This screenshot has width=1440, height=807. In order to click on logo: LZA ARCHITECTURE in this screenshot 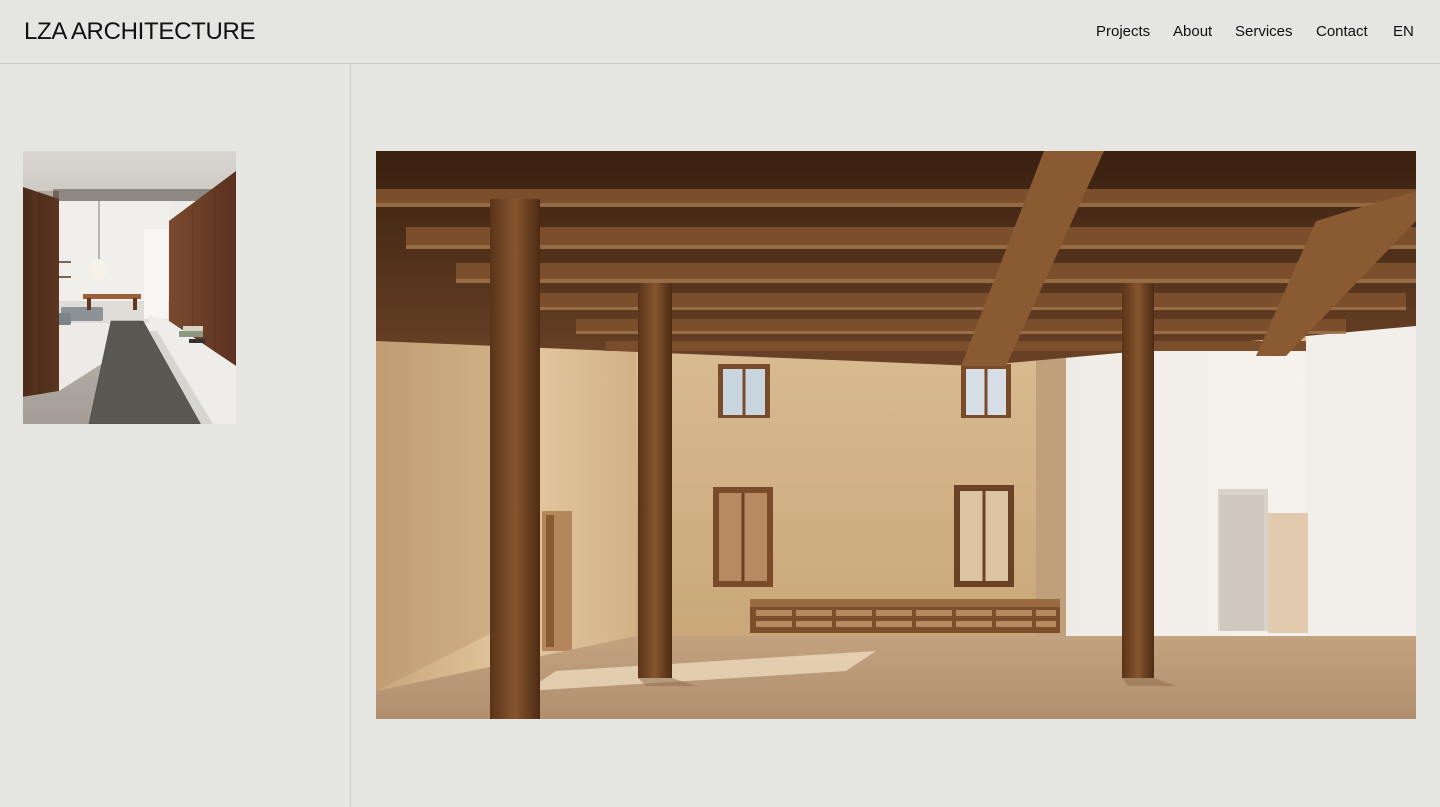, I will do `click(140, 32)`.